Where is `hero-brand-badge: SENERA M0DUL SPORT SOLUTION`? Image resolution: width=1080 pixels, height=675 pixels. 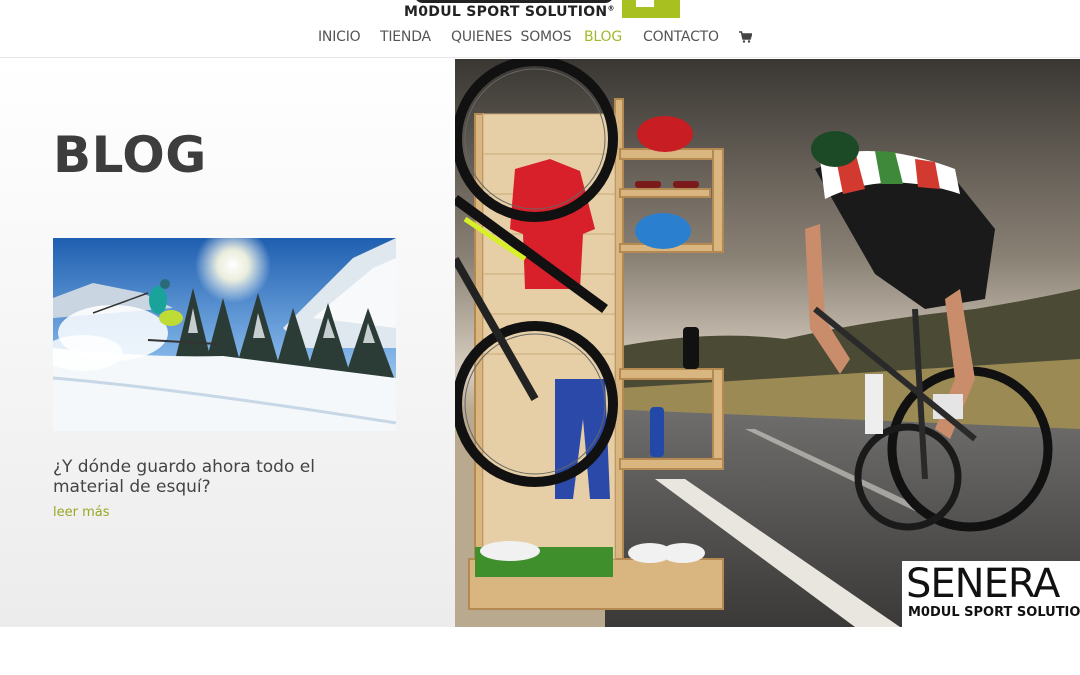 hero-brand-badge: SENERA M0DUL SPORT SOLUTION is located at coordinates (991, 594).